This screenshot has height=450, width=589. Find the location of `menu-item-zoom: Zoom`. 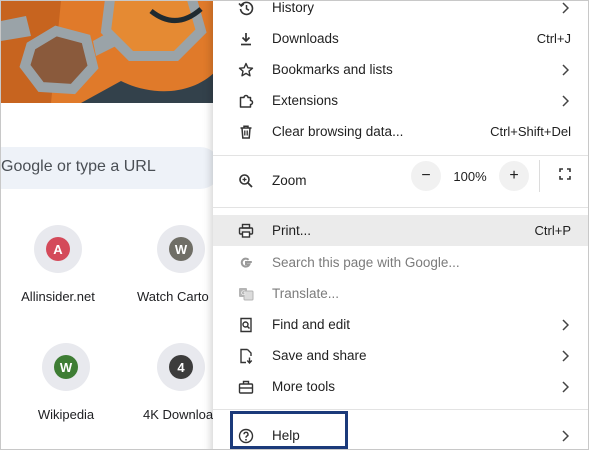

menu-item-zoom: Zoom is located at coordinates (400, 180).